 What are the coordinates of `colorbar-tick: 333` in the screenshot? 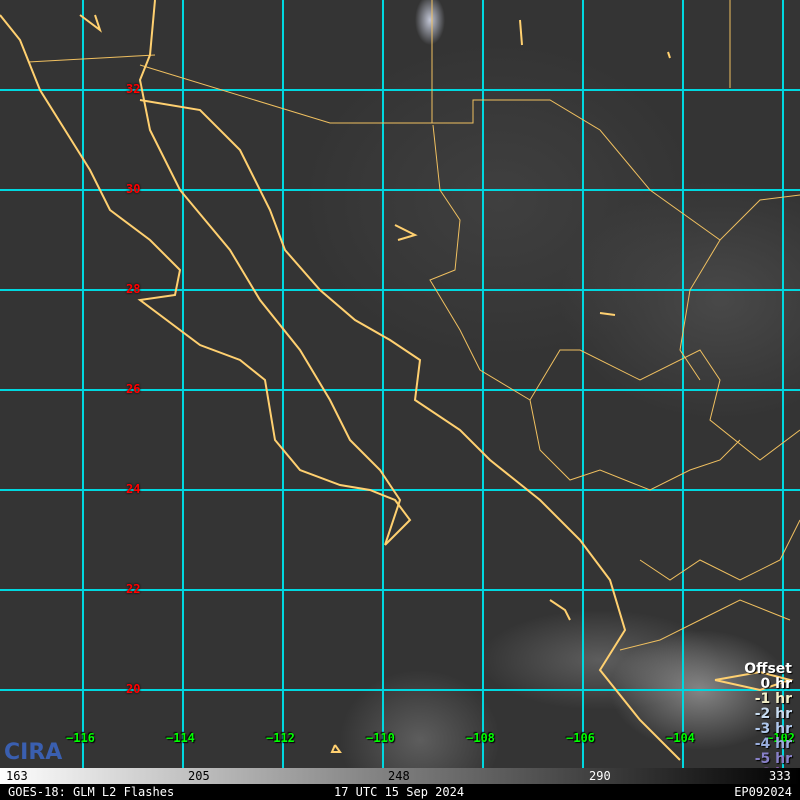 It's located at (780, 776).